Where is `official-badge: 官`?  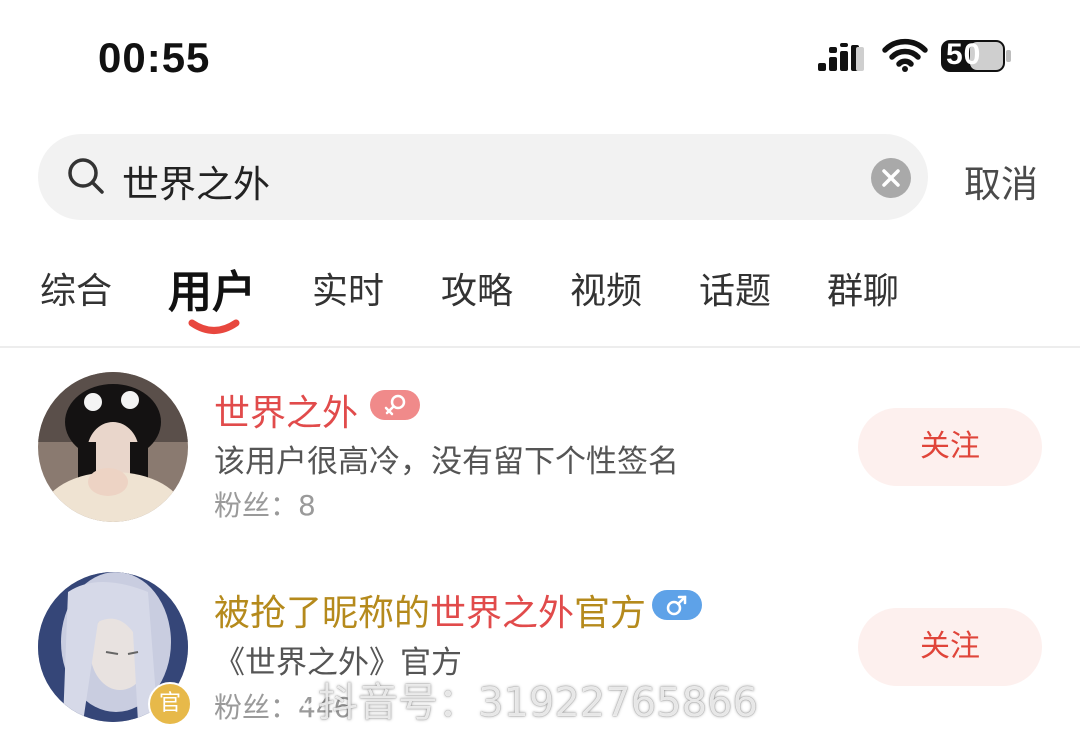
official-badge: 官 is located at coordinates (170, 704).